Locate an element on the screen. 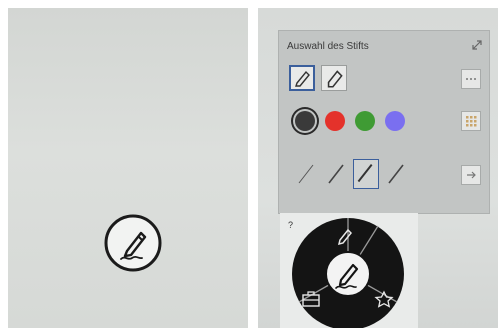 This screenshot has width=503, height=334. color-swatch-red is located at coordinates (335, 121).